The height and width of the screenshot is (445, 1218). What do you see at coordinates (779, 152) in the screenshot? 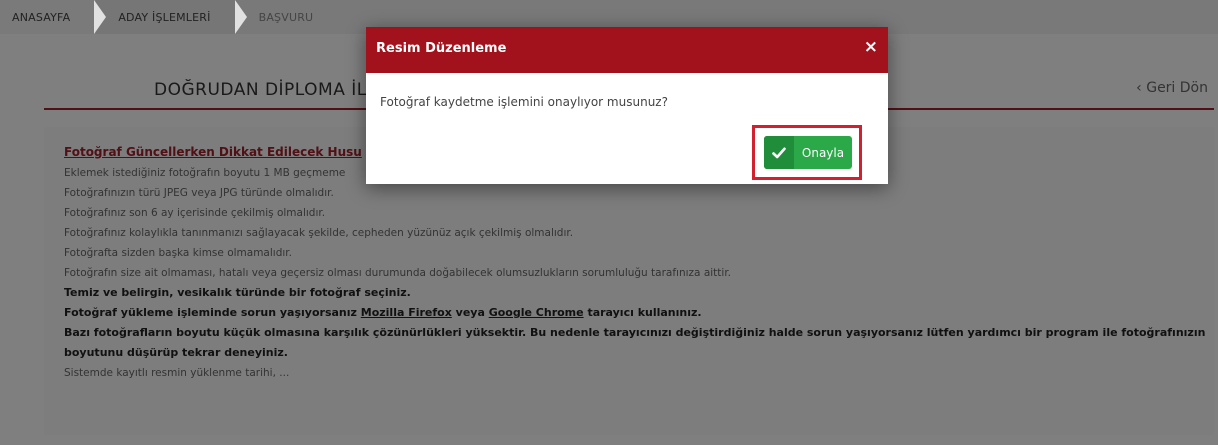
I see `check-icon` at bounding box center [779, 152].